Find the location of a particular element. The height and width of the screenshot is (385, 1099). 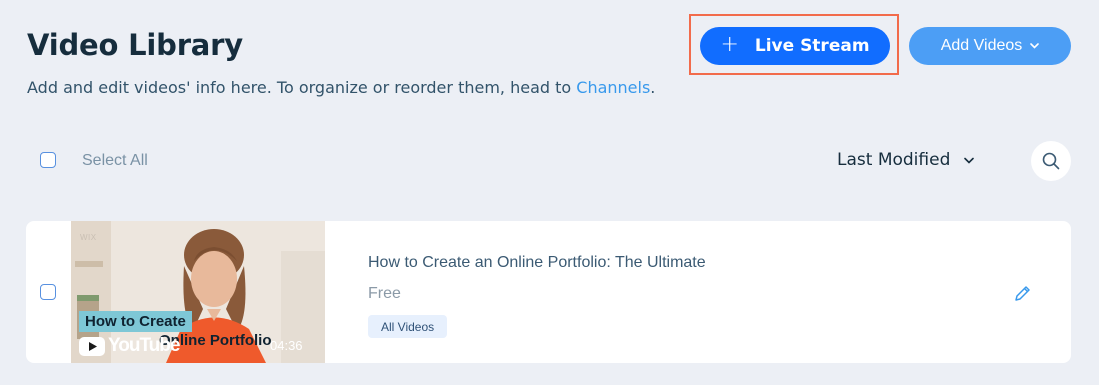

live-stream-button: + Live Stream is located at coordinates (795, 46).